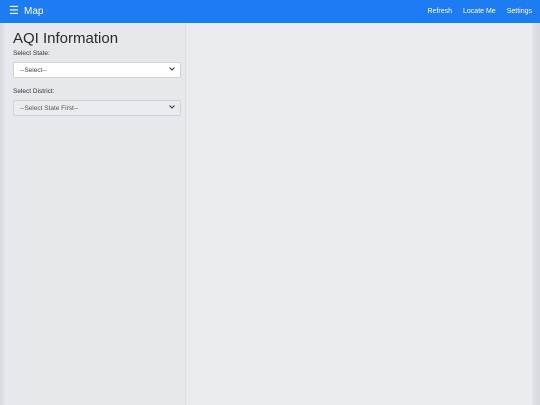 The image size is (540, 405). I want to click on district-select: --Select State First--, so click(97, 108).